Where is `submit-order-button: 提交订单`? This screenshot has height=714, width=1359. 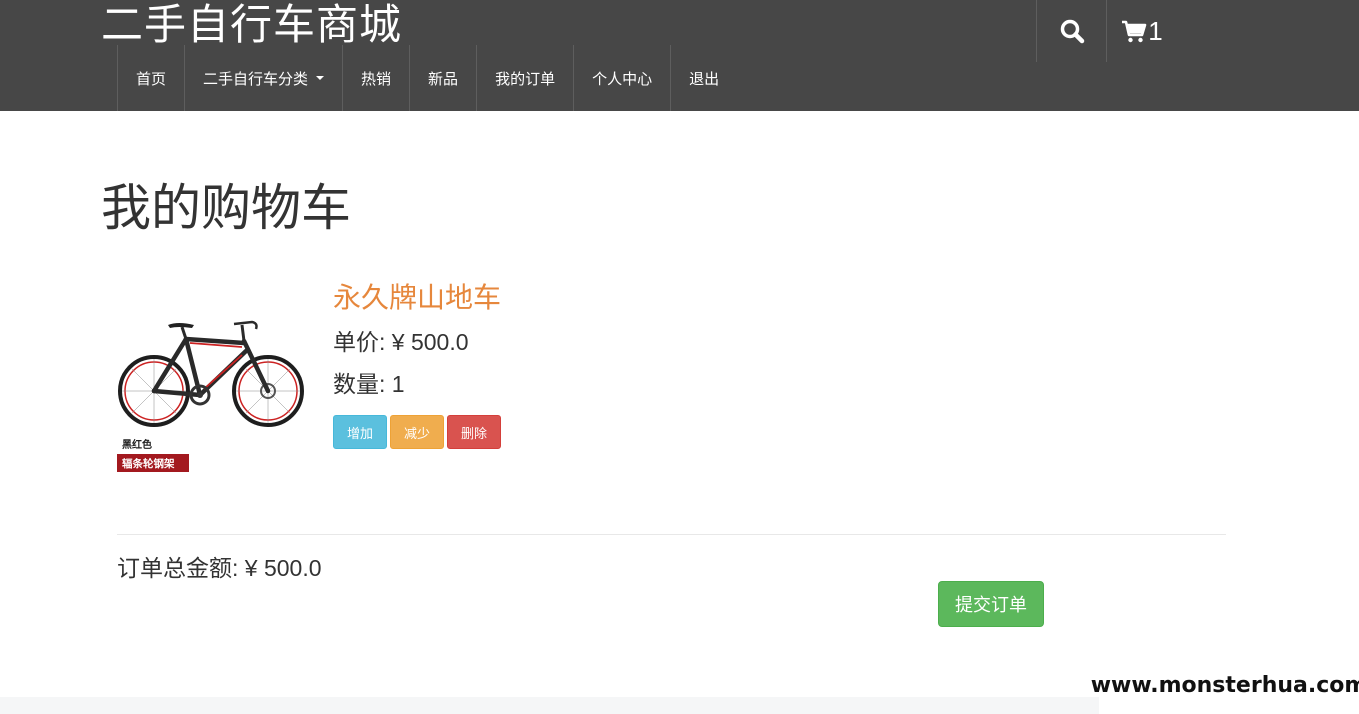
submit-order-button: 提交订单 is located at coordinates (991, 604).